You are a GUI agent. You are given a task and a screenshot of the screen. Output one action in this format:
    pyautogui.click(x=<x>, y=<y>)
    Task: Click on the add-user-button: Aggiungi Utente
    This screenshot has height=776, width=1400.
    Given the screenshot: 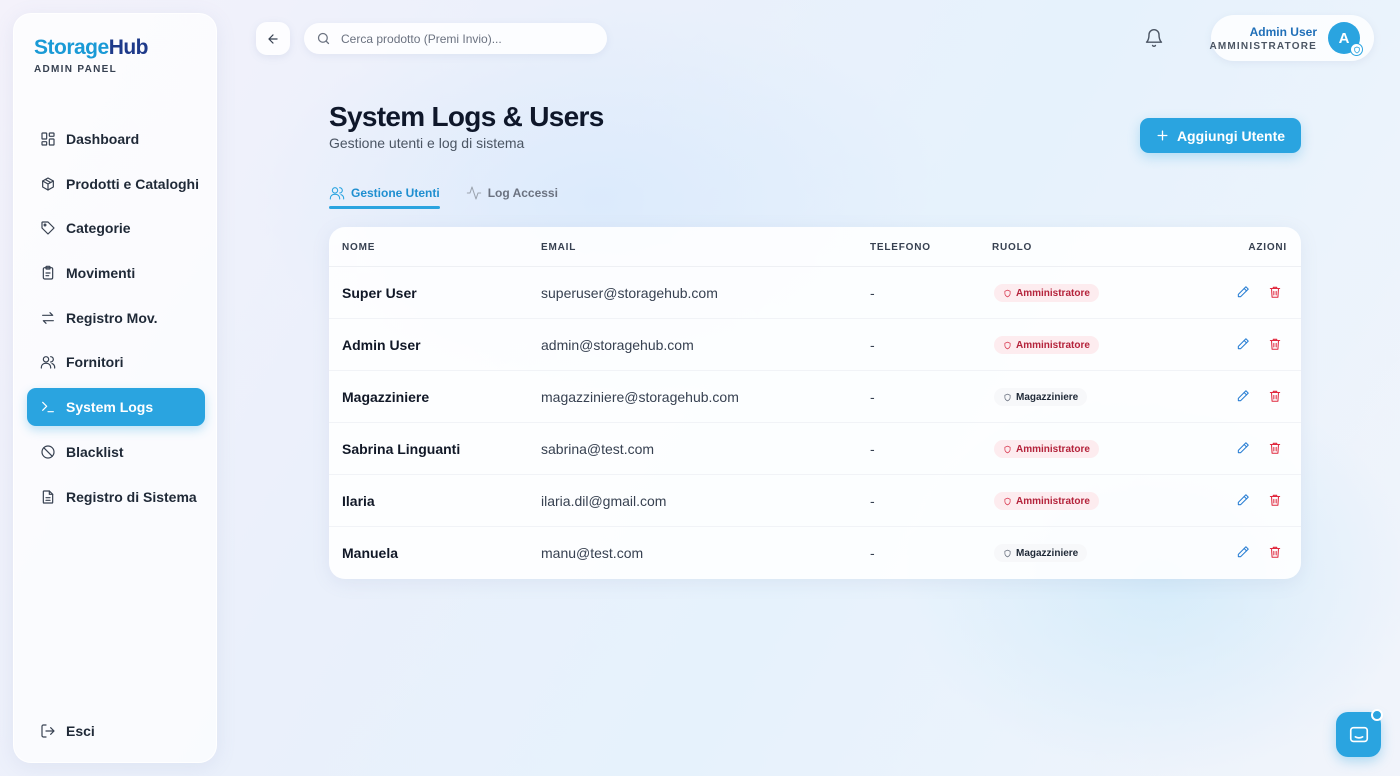 What is the action you would take?
    pyautogui.click(x=1220, y=135)
    